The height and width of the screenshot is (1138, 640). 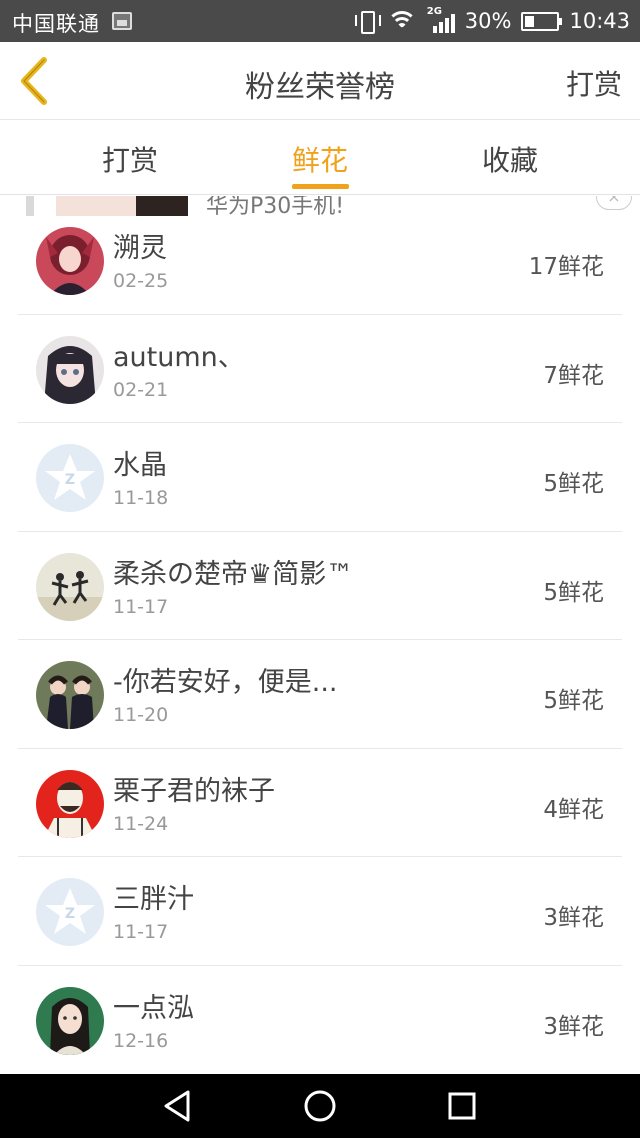 What do you see at coordinates (56, 24) in the screenshot?
I see `carrier-name: 中国联通` at bounding box center [56, 24].